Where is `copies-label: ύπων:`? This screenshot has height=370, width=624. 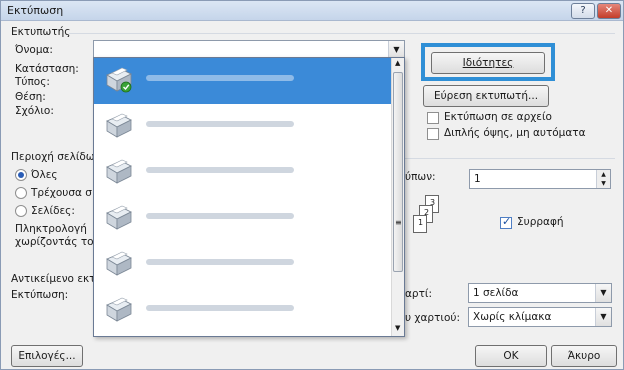
copies-label: ύπων: is located at coordinates (420, 177).